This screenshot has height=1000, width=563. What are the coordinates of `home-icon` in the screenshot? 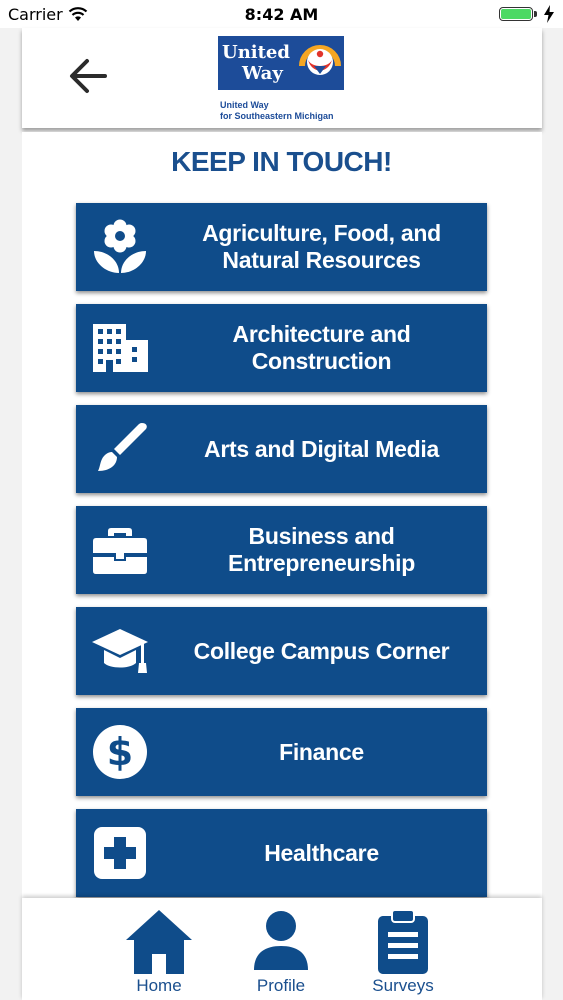 It's located at (159, 942).